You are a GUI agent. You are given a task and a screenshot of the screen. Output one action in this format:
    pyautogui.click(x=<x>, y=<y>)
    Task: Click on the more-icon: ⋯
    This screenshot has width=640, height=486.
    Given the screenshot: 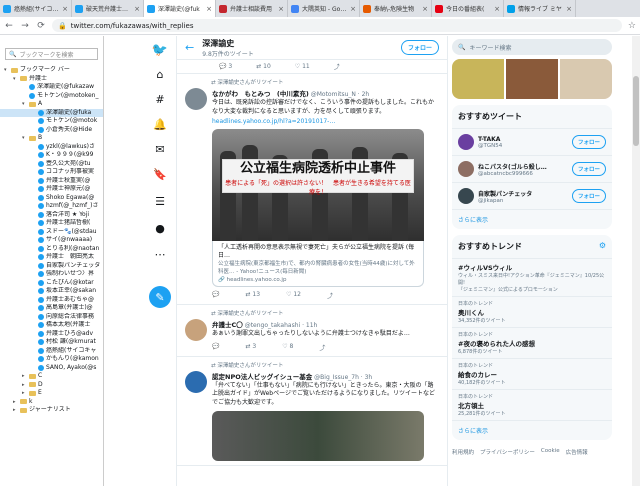 What is the action you would take?
    pyautogui.click(x=160, y=254)
    